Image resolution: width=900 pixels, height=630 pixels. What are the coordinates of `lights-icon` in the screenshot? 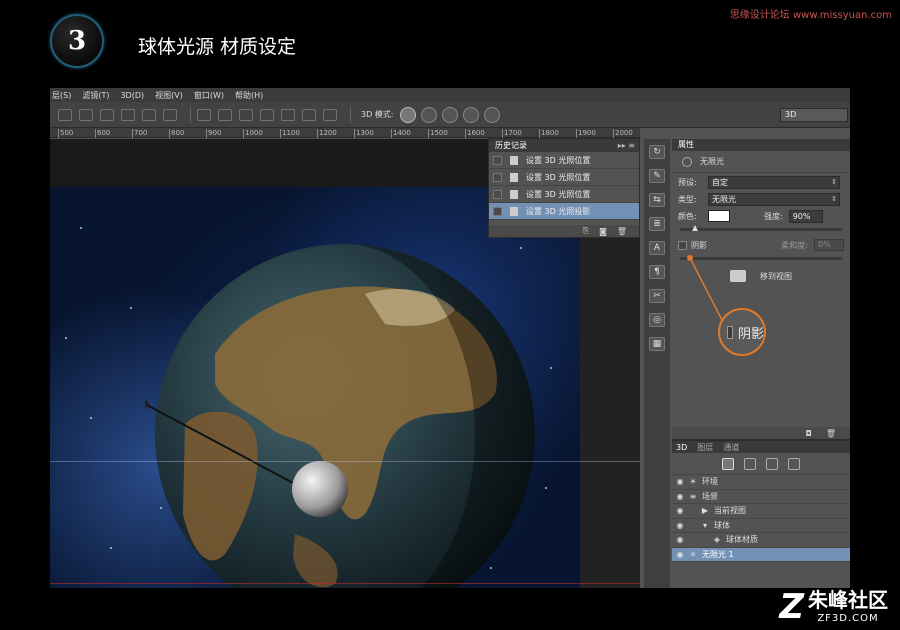 It's located at (794, 463).